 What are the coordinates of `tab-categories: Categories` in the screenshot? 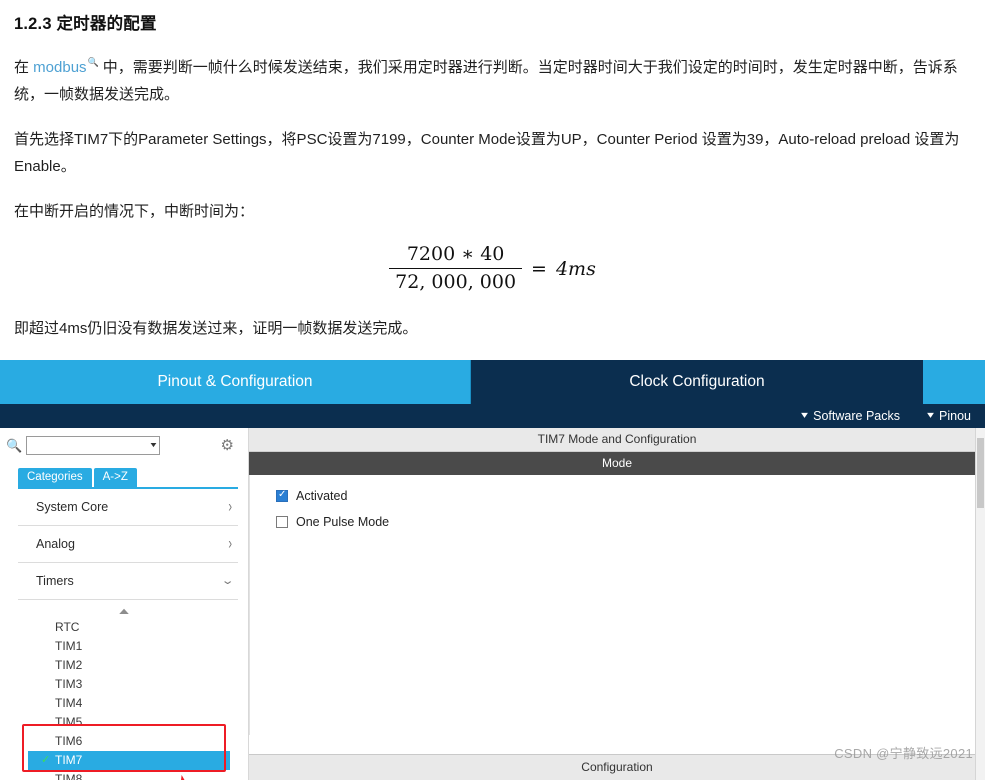 It's located at (55, 477).